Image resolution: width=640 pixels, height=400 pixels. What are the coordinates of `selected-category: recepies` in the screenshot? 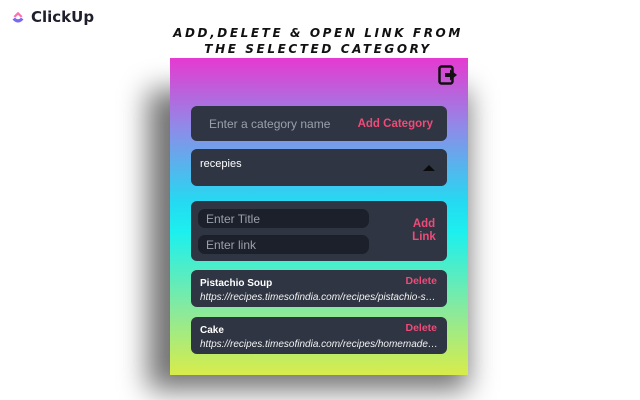 It's located at (221, 164).